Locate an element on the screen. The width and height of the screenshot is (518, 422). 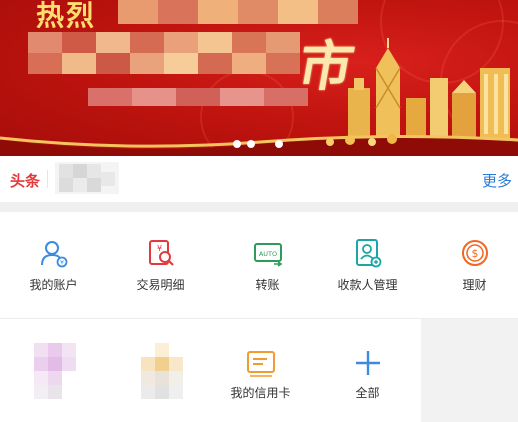
empty-grid-slot is located at coordinates (469, 370).